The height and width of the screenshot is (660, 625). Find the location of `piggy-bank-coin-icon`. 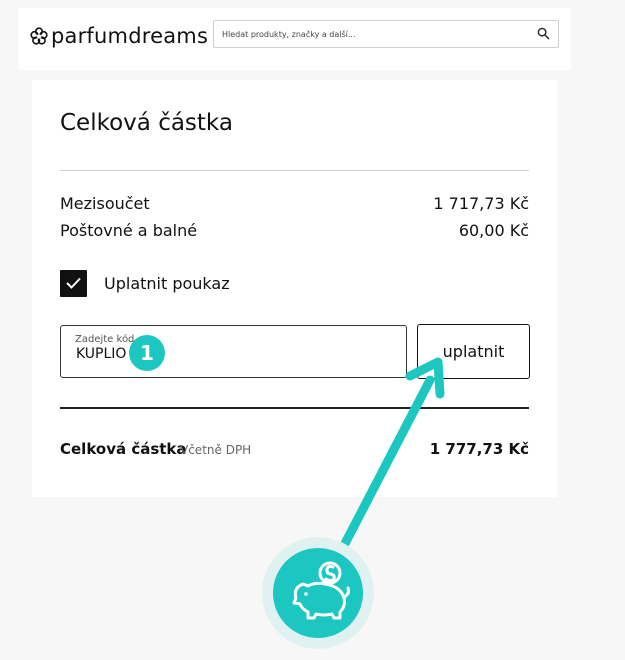

piggy-bank-coin-icon is located at coordinates (318, 593).